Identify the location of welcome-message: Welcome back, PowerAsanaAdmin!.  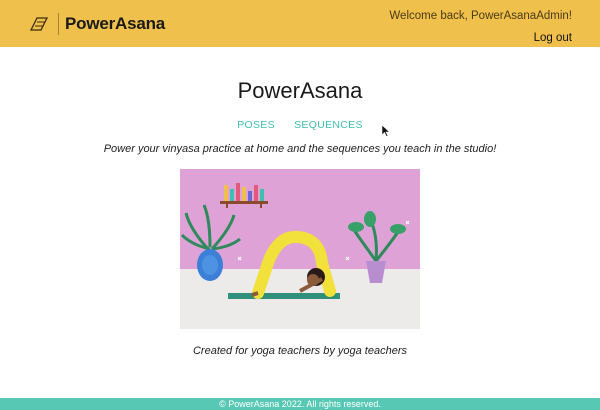
(480, 16).